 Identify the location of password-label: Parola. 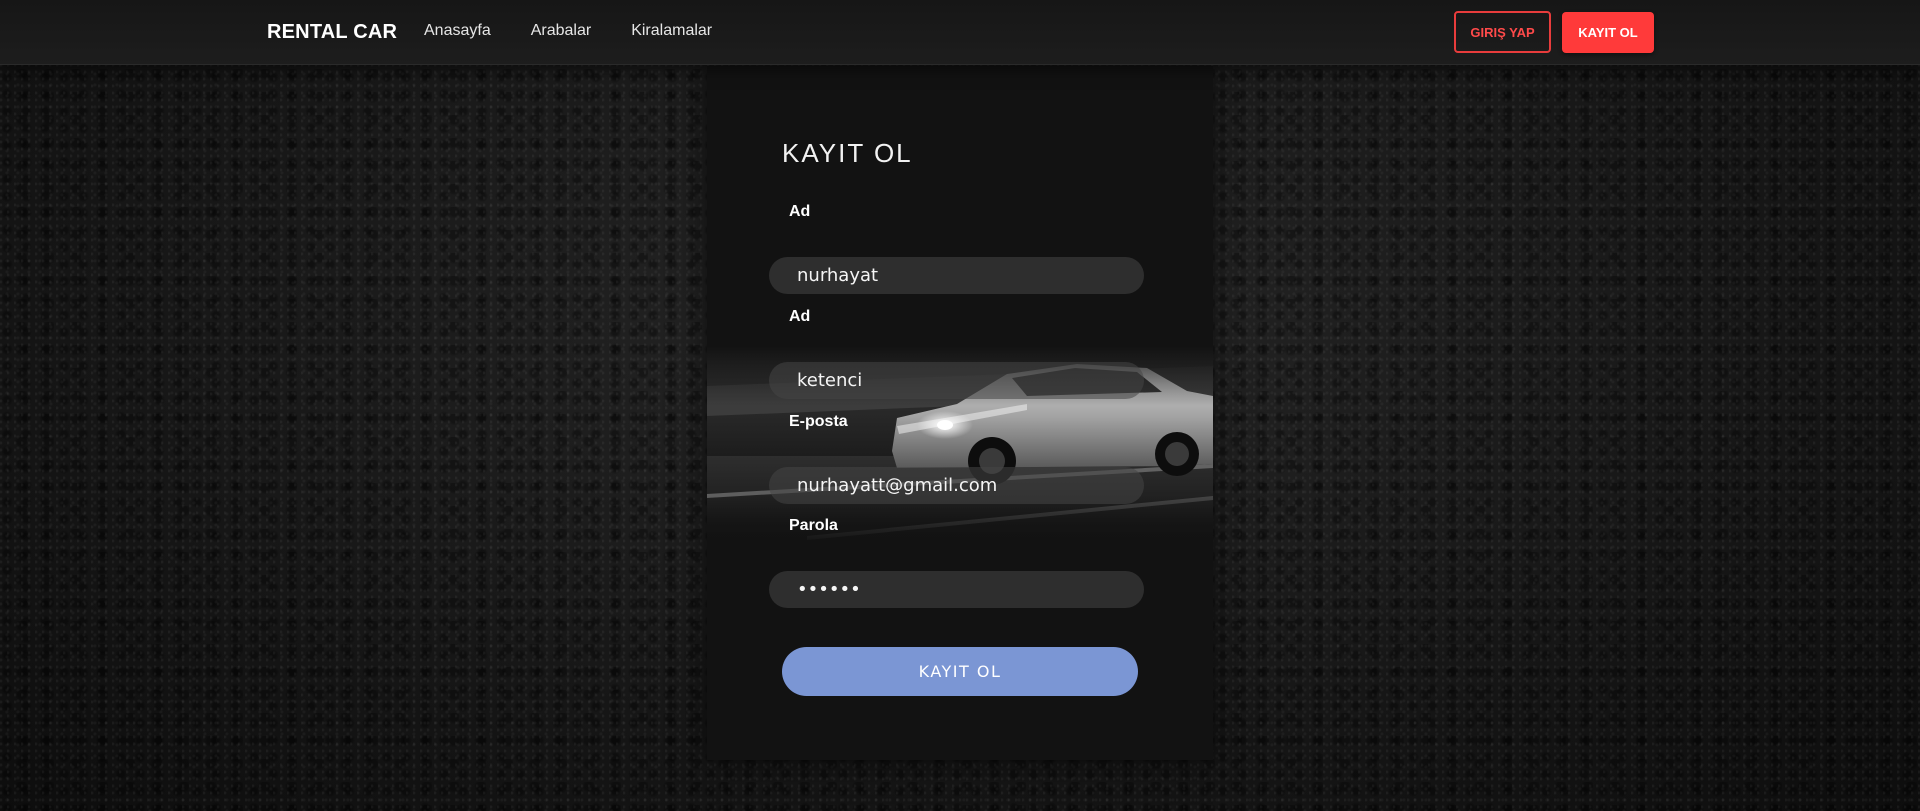
(813, 525).